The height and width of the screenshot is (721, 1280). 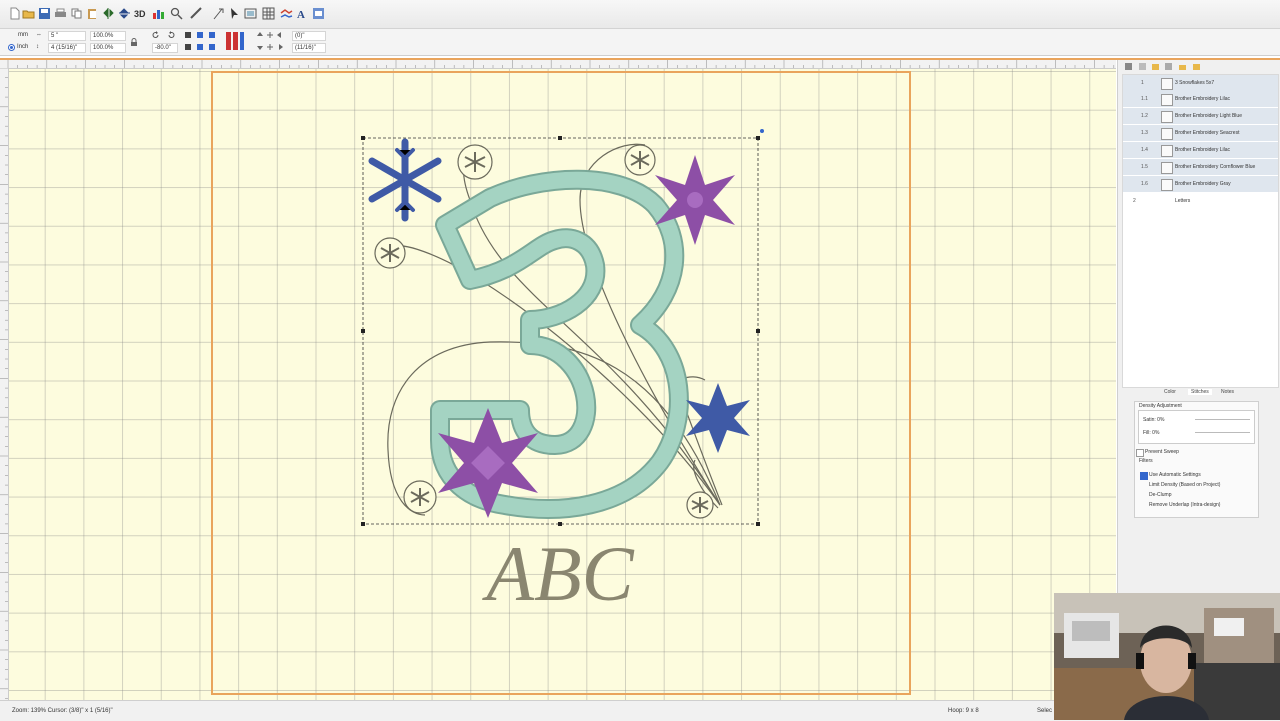 I want to click on height-field: 4 (15/16)", so click(x=67, y=48).